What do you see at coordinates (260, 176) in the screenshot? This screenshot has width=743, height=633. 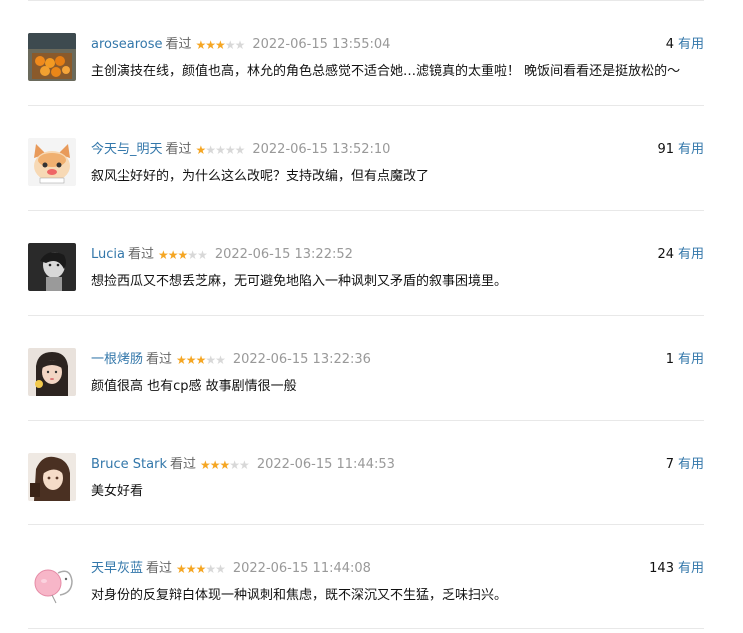 I see `comment-text: 叙风尘好好的，为什么这么改呢？支持改编，但有点魔改了` at bounding box center [260, 176].